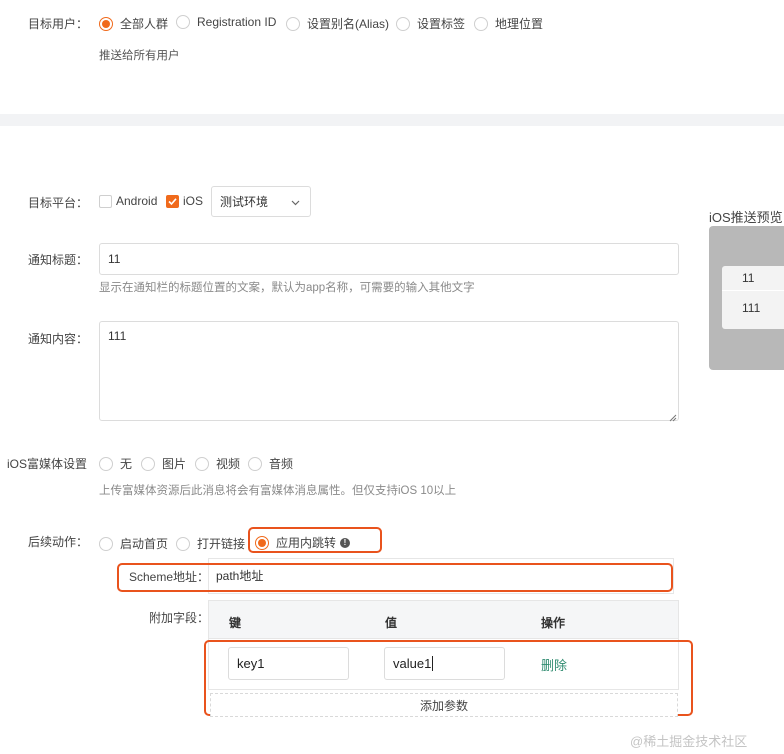 Image resolution: width=784 pixels, height=754 pixels. Describe the element at coordinates (105, 201) in the screenshot. I see `checkbox-icon` at that location.